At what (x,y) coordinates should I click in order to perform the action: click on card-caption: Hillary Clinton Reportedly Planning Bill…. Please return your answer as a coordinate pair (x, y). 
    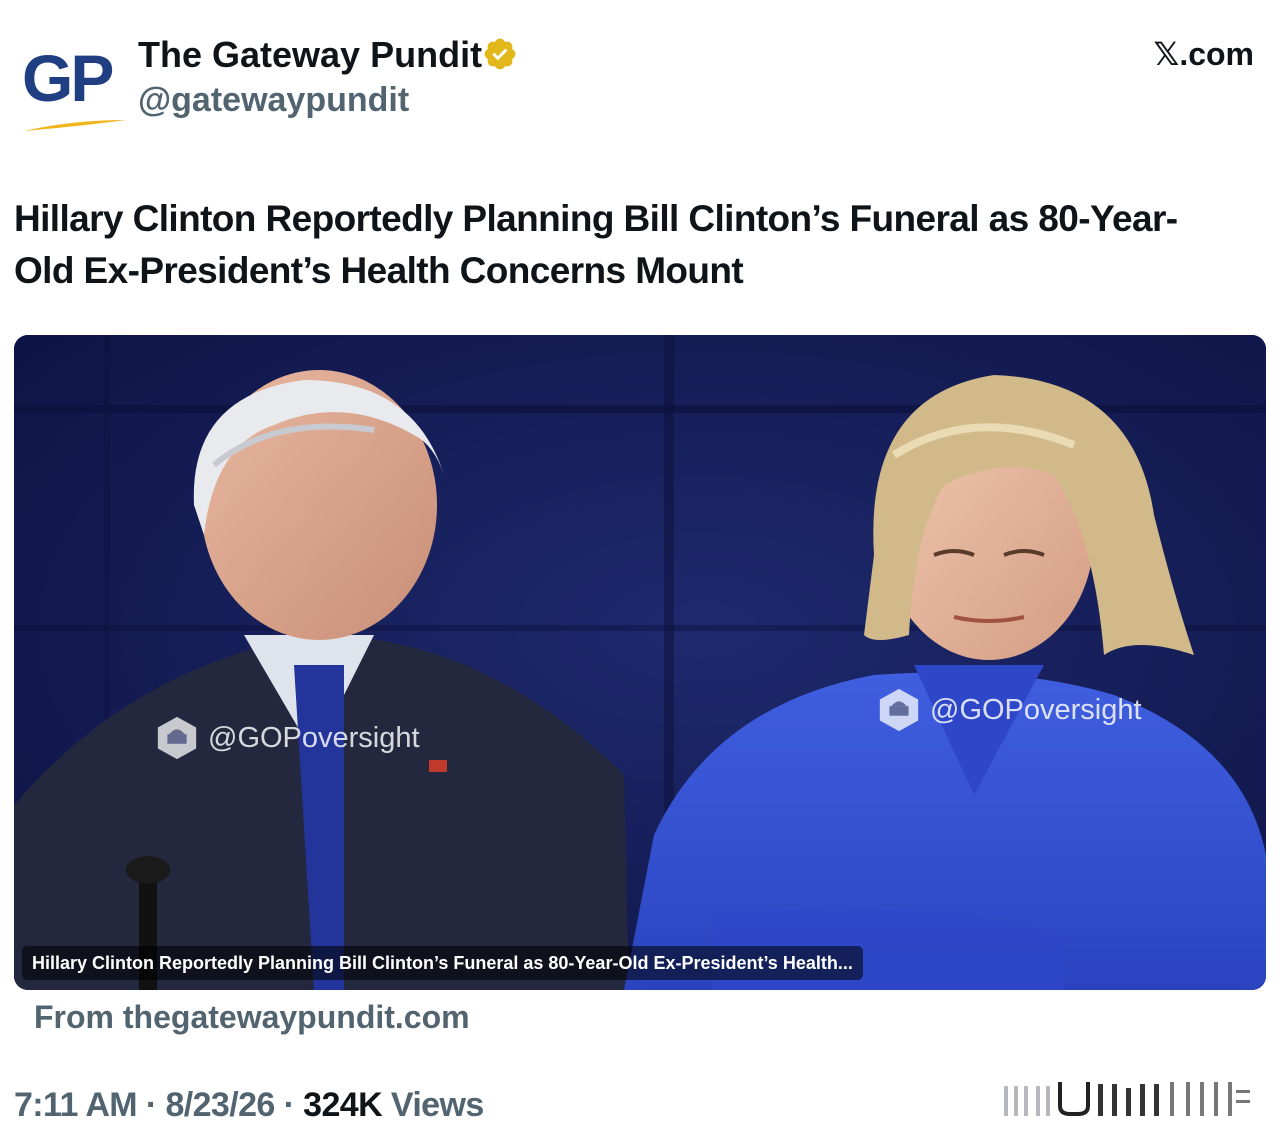
    Looking at the image, I should click on (442, 963).